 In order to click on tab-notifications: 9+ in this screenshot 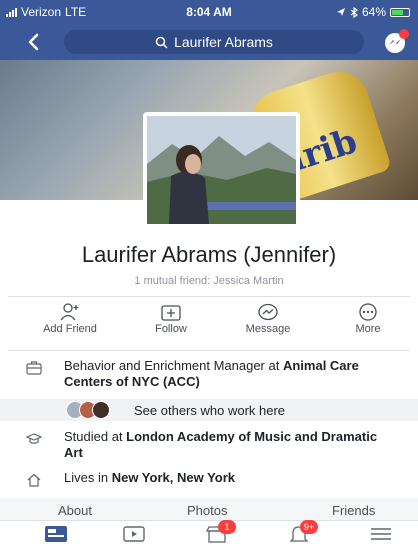, I will do `click(302, 532)`.